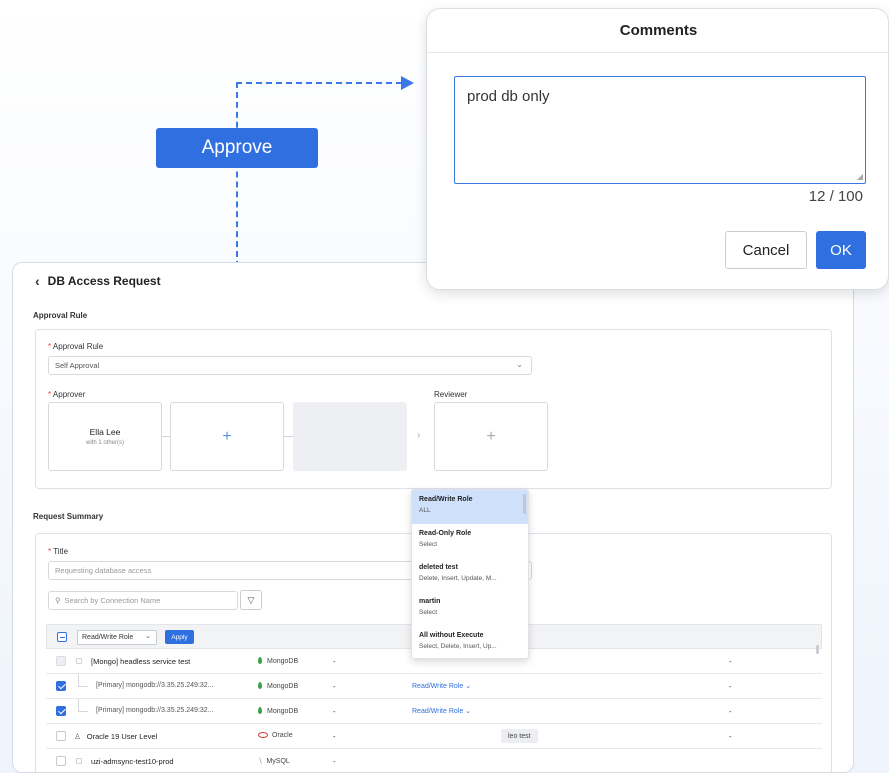  I want to click on modal-title: Comments, so click(658, 31).